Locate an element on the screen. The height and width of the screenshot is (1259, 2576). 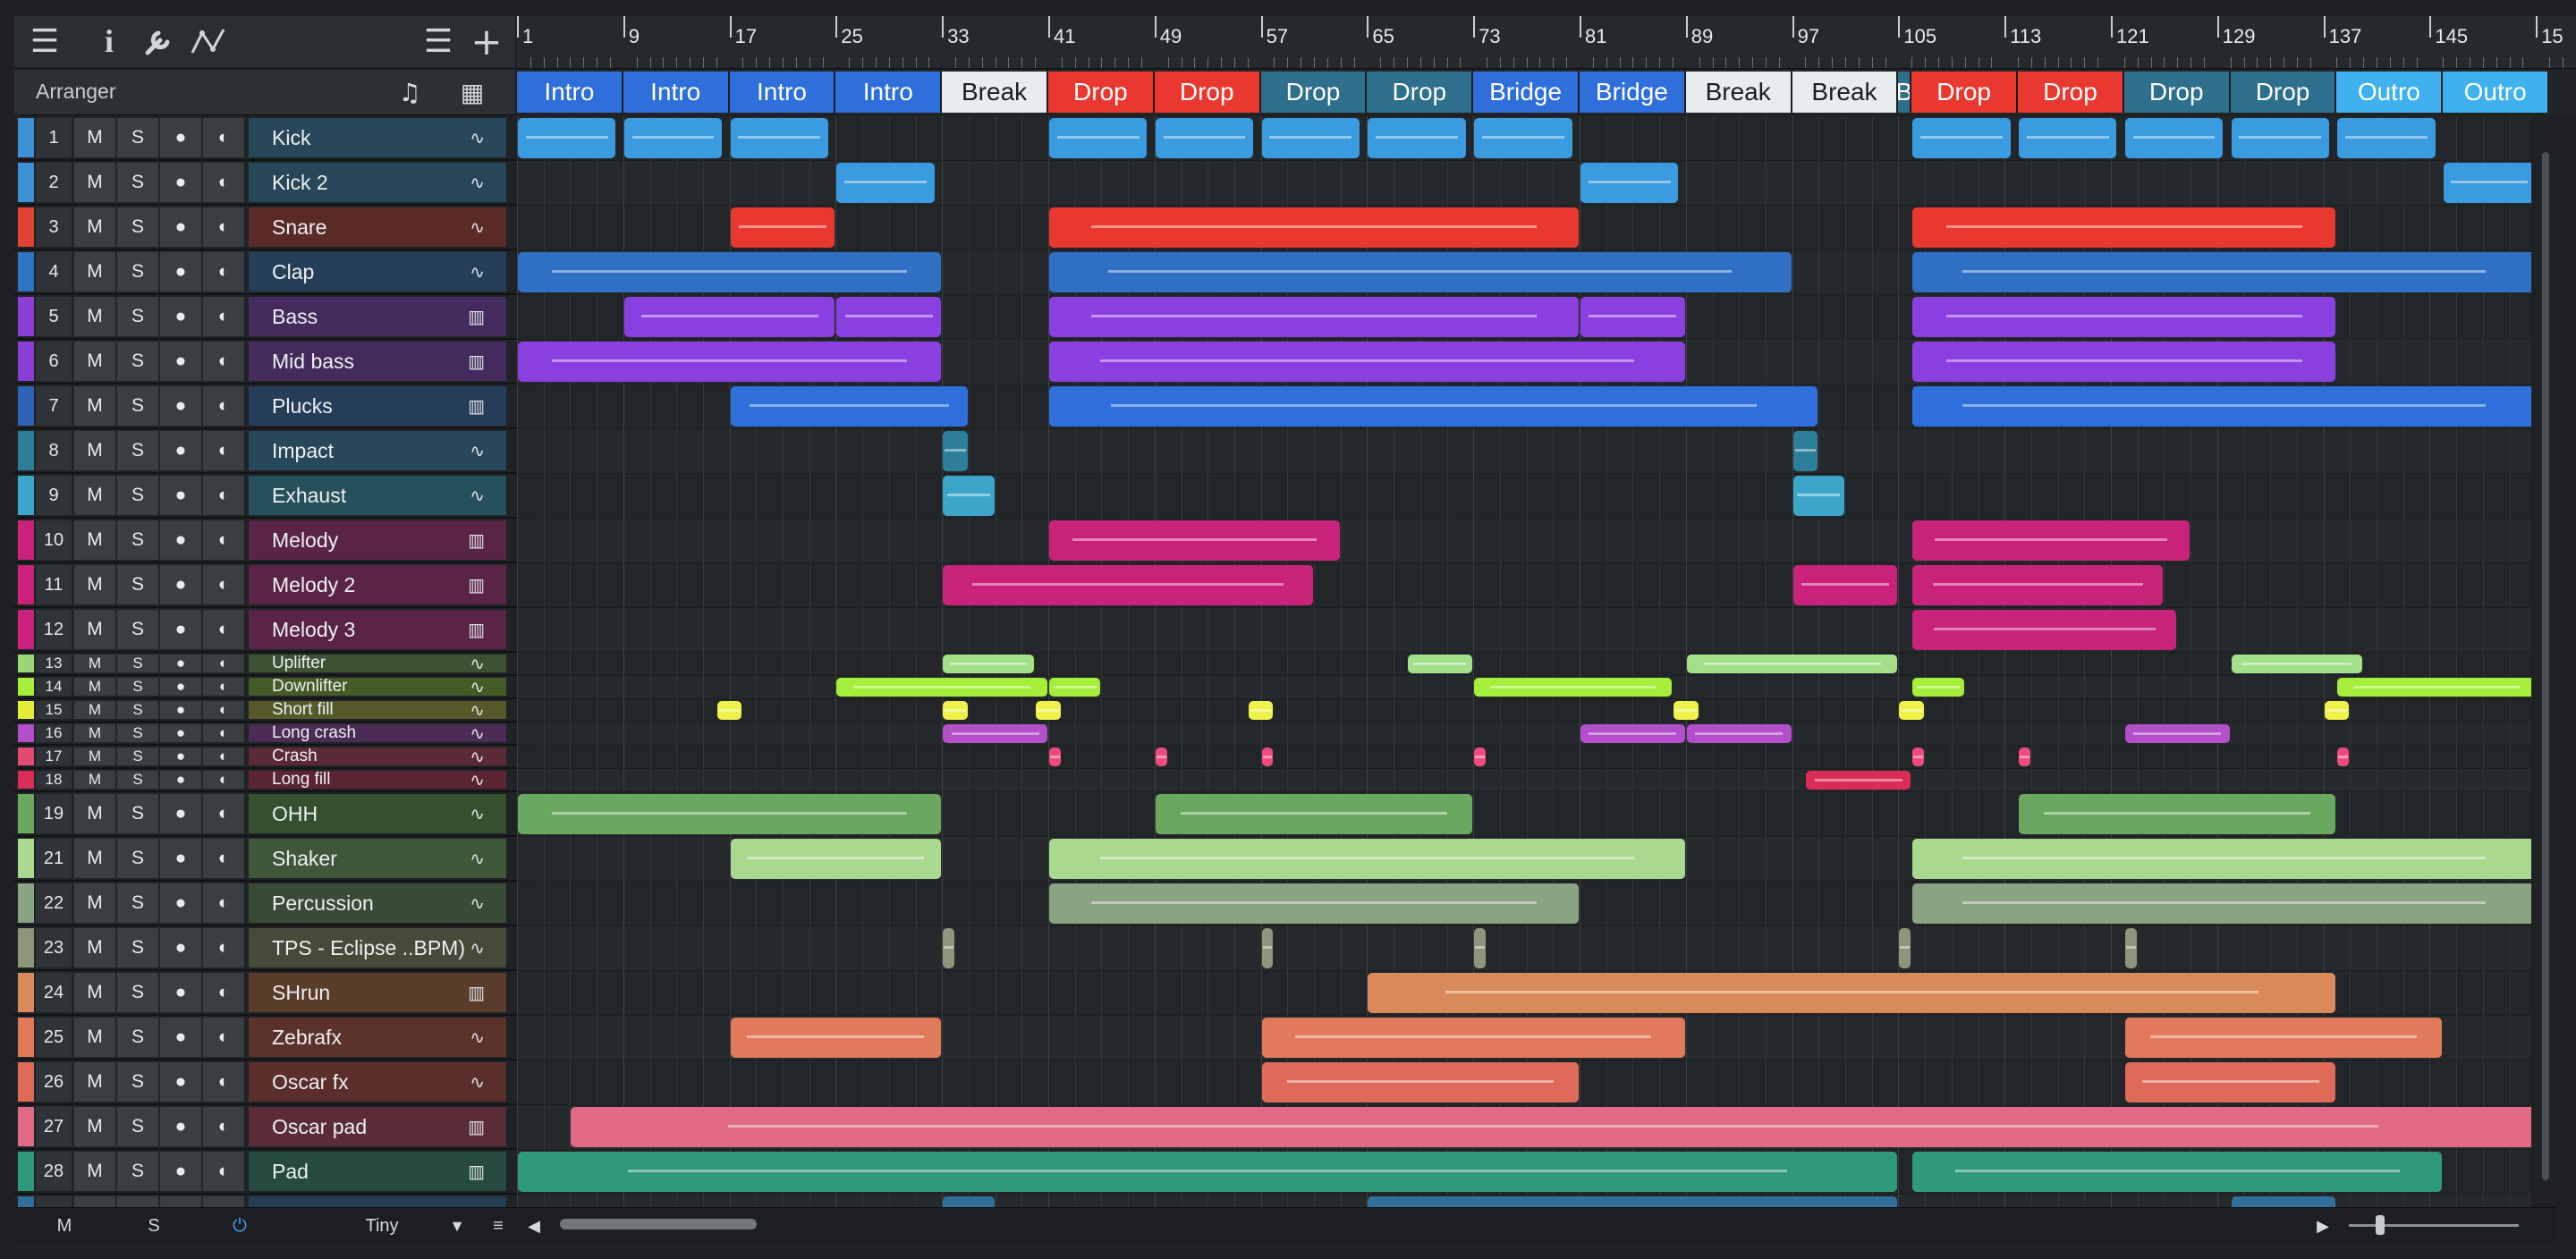
track-name: impOSCar∿ is located at coordinates (377, 1201).